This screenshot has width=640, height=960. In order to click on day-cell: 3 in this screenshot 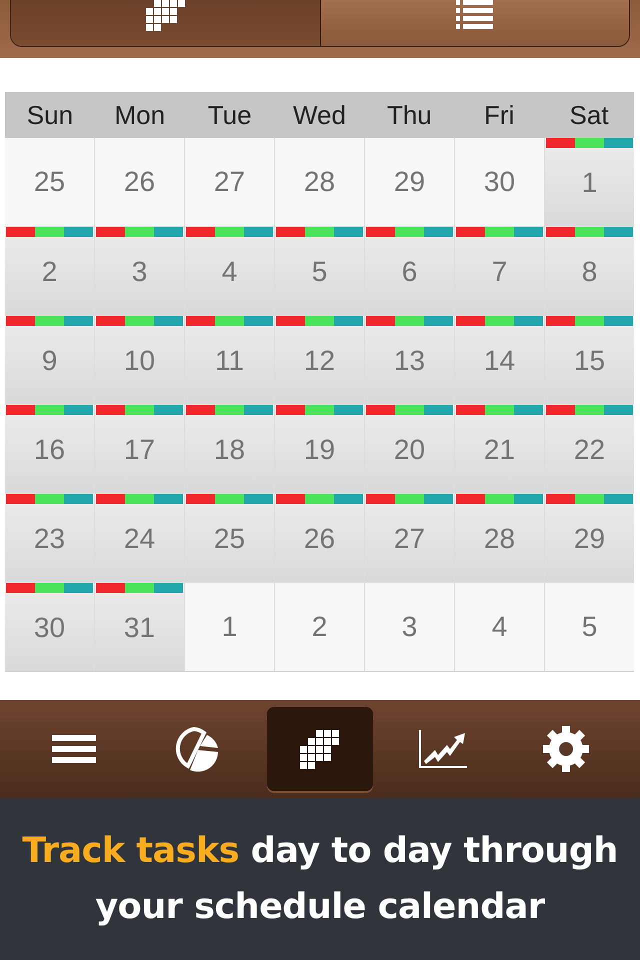, I will do `click(409, 627)`.